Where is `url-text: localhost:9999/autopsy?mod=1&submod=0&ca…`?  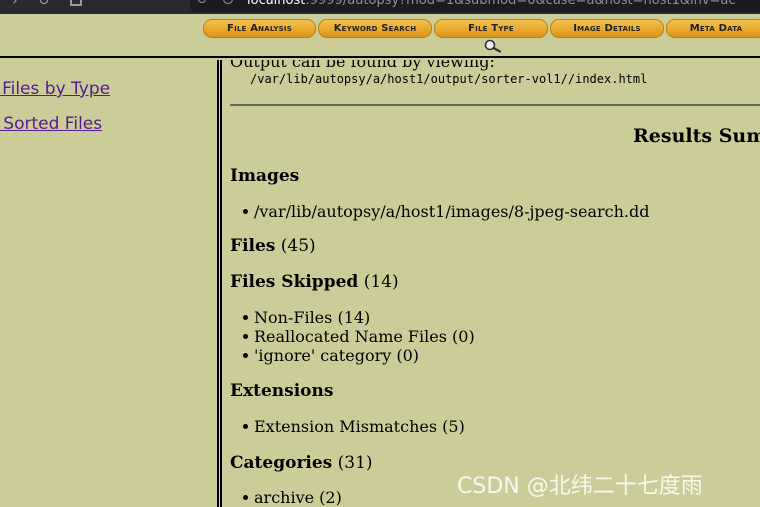 url-text: localhost:9999/autopsy?mod=1&submod=0&ca… is located at coordinates (491, 4).